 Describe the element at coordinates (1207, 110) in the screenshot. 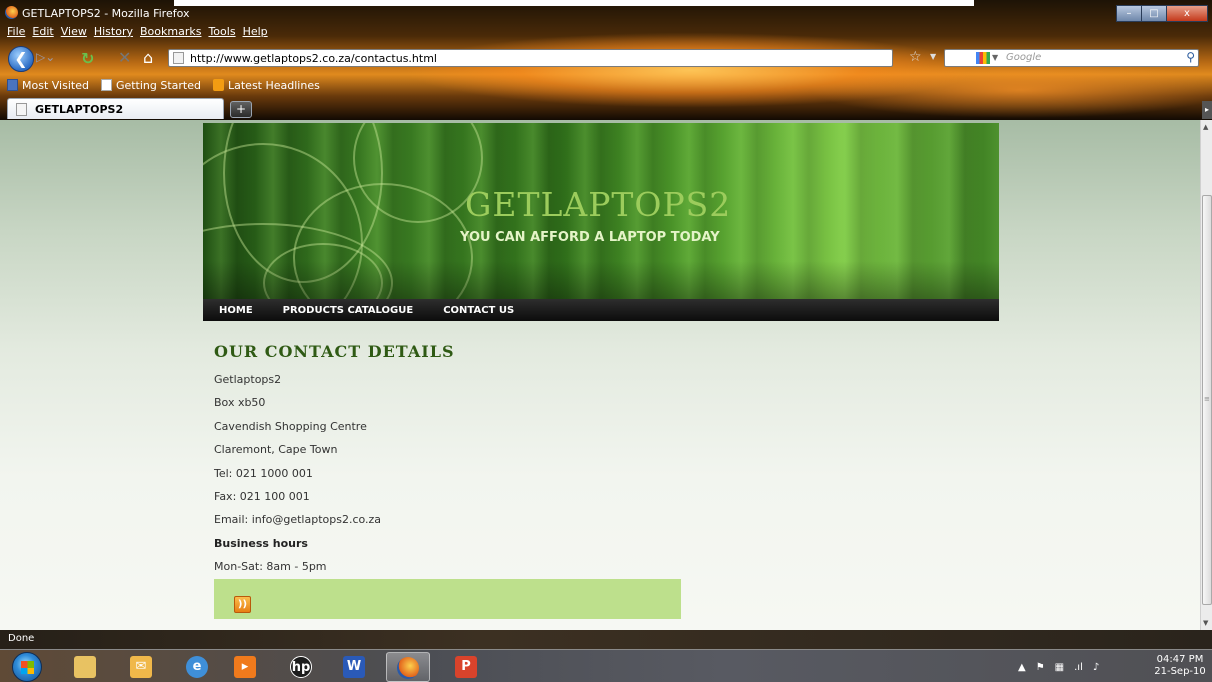

I see `tab-scroll-right-icon: ▸` at that location.